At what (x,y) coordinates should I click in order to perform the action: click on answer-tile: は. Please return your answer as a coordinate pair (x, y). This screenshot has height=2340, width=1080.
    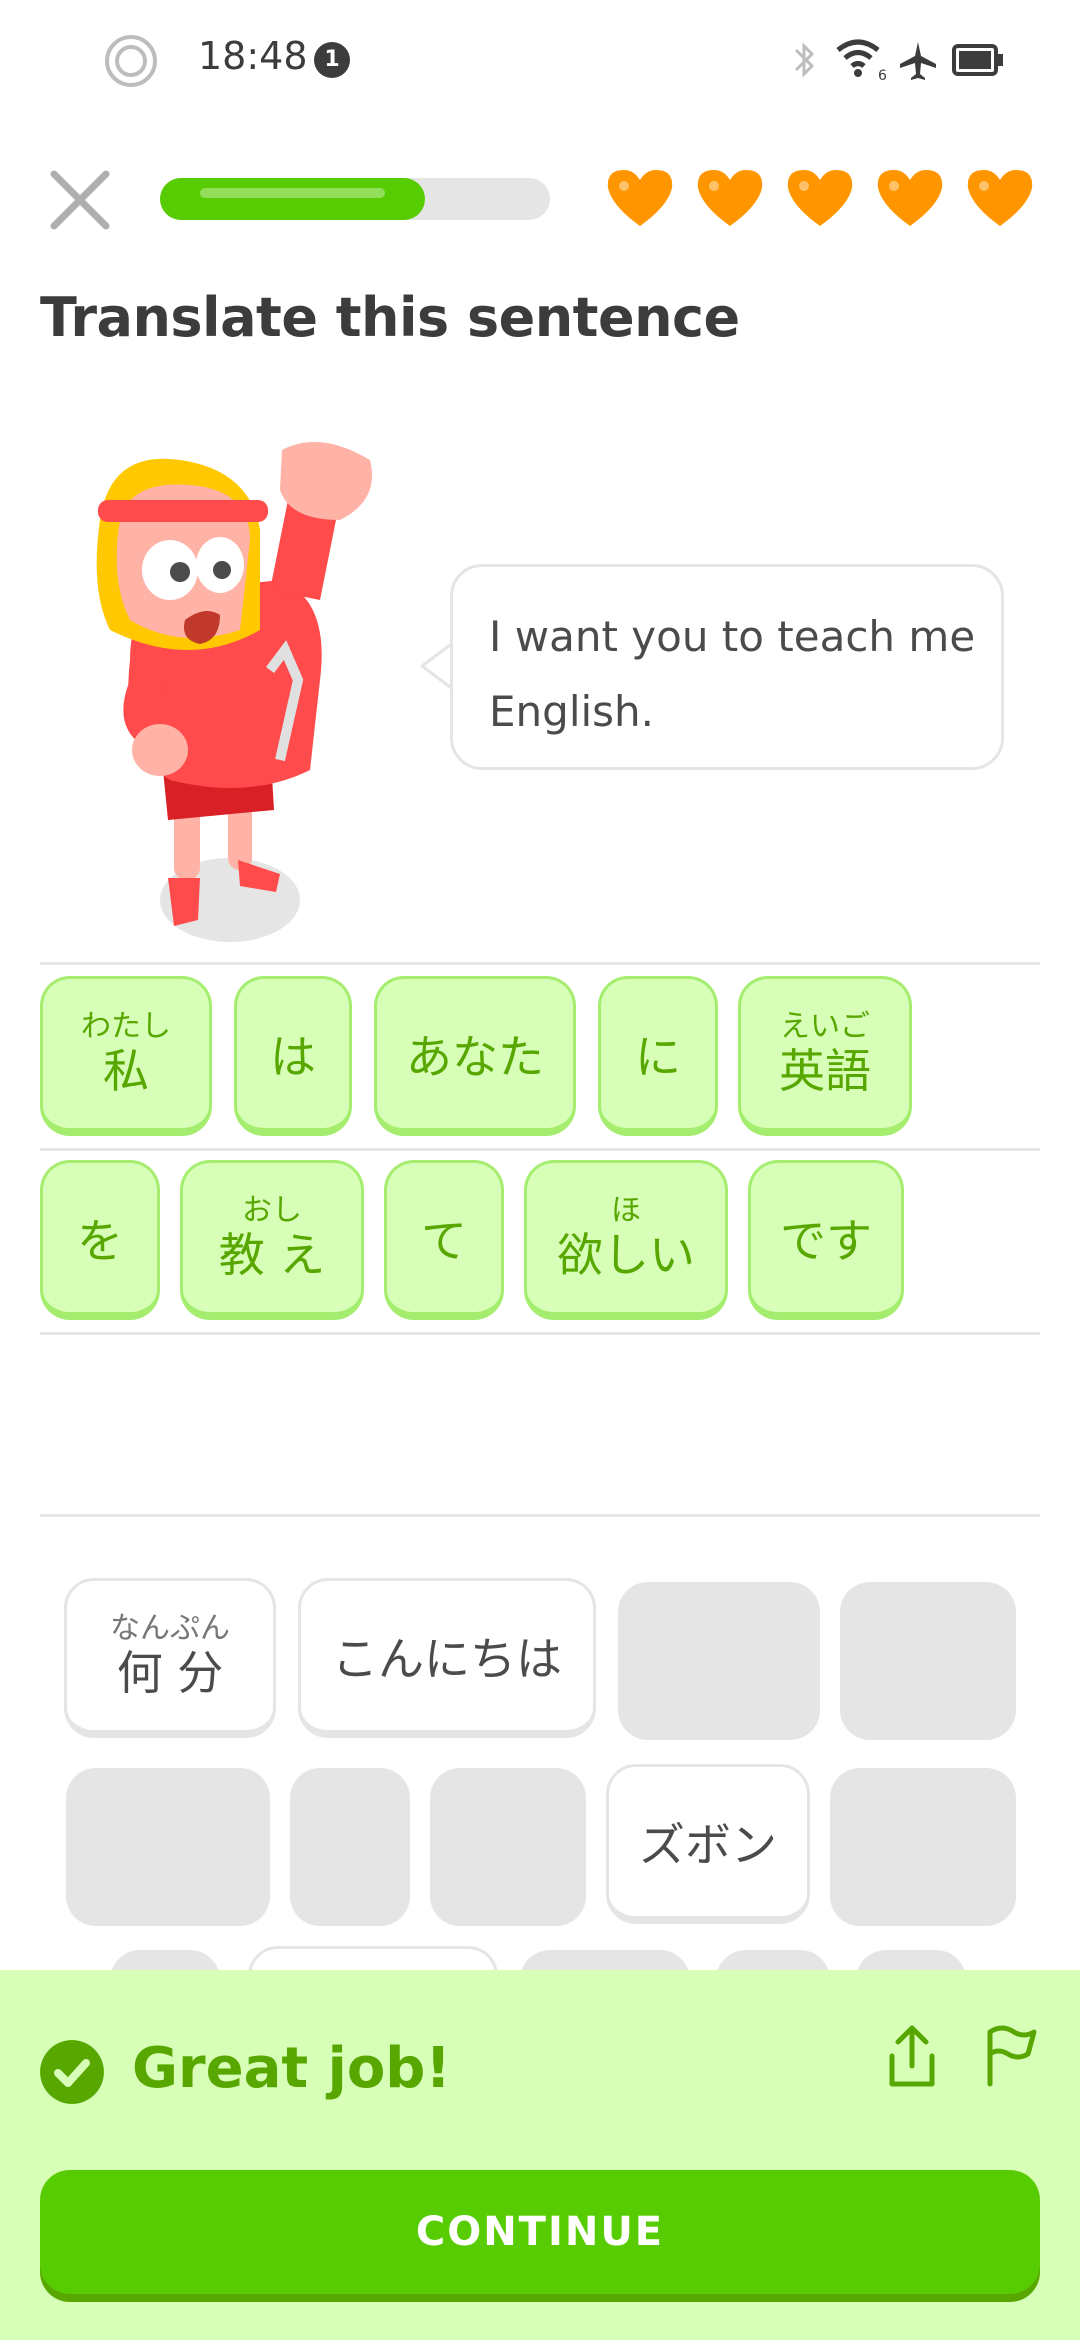
    Looking at the image, I should click on (293, 1056).